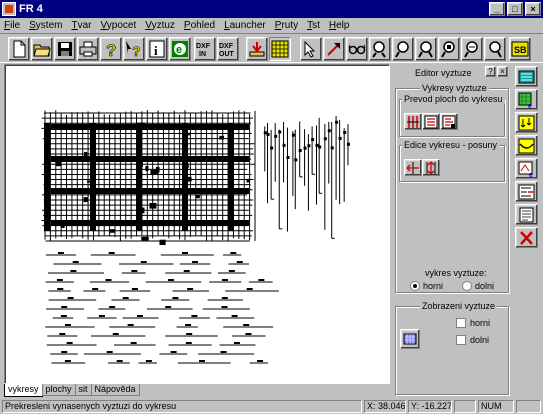 The height and width of the screenshot is (414, 543). I want to click on right-tool-close, so click(526, 237).